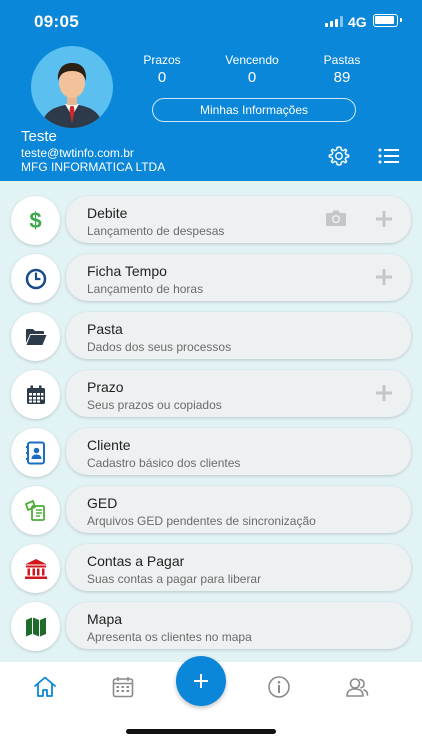  Describe the element at coordinates (136, 561) in the screenshot. I see `menu-title: Contas a Pagar` at that location.